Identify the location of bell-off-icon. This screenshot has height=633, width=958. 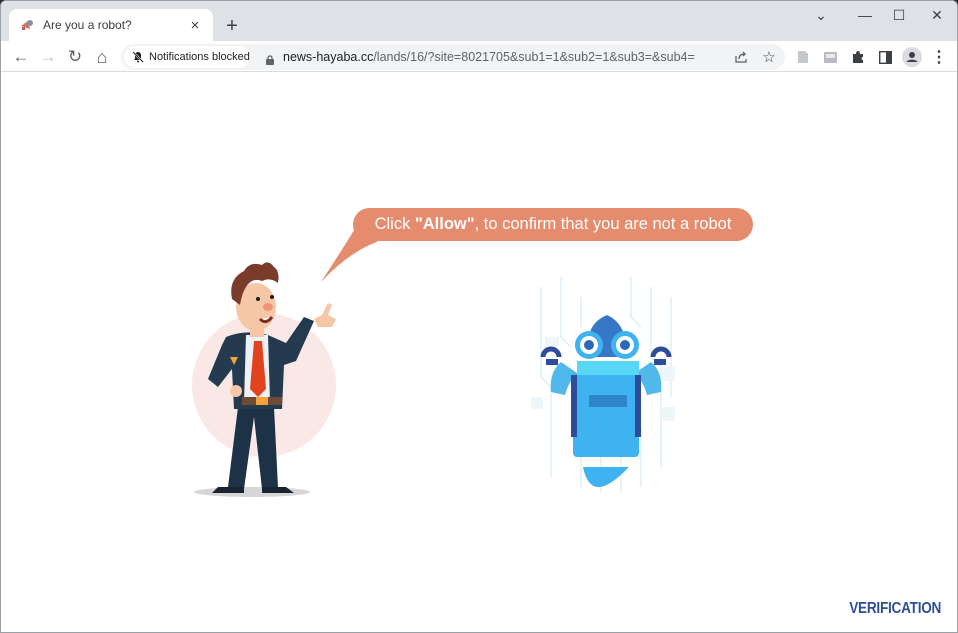
(138, 57).